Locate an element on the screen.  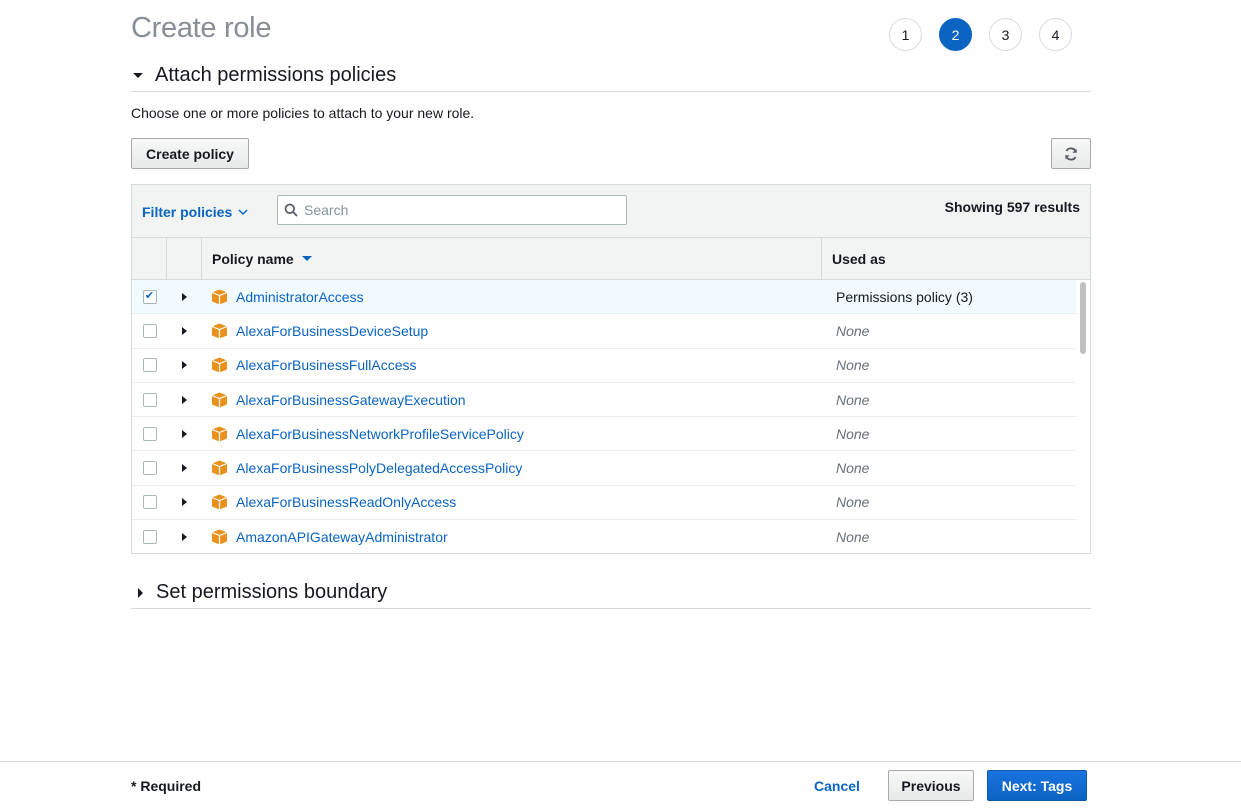
results-count: Showing 597 results is located at coordinates (1012, 207).